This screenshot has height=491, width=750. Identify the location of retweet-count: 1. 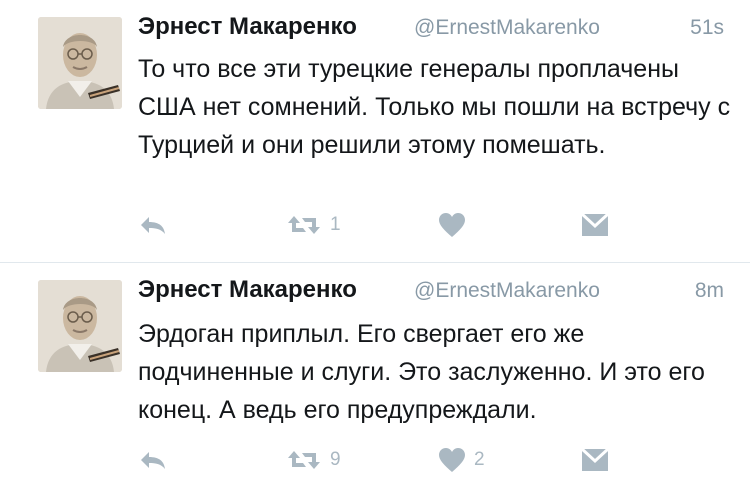
(335, 224).